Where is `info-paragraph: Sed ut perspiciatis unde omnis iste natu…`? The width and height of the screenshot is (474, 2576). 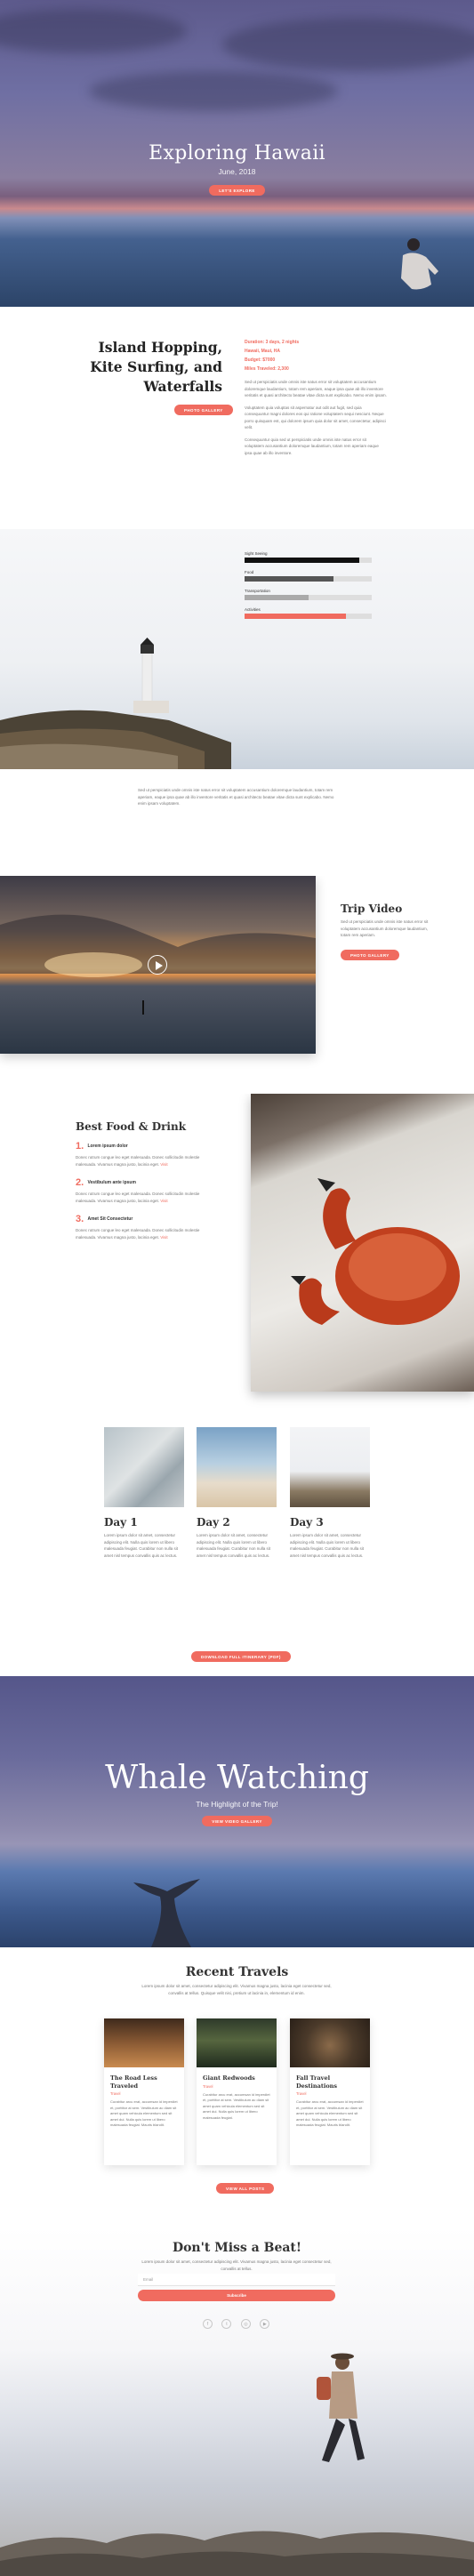
info-paragraph: Sed ut perspiciatis unde omnis iste natu… is located at coordinates (236, 797).